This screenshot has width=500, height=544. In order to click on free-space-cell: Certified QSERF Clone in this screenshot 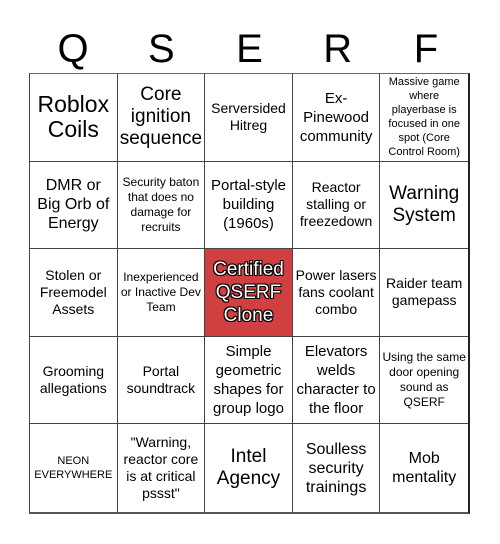, I will do `click(249, 293)`.